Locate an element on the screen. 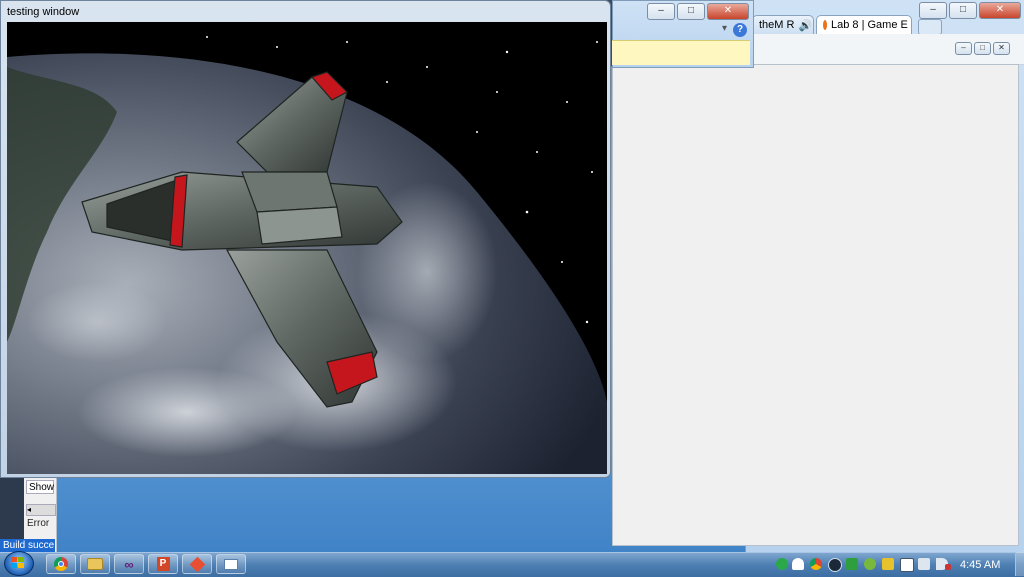 This screenshot has width=1024, height=577. window-title: testing window is located at coordinates (43, 12).